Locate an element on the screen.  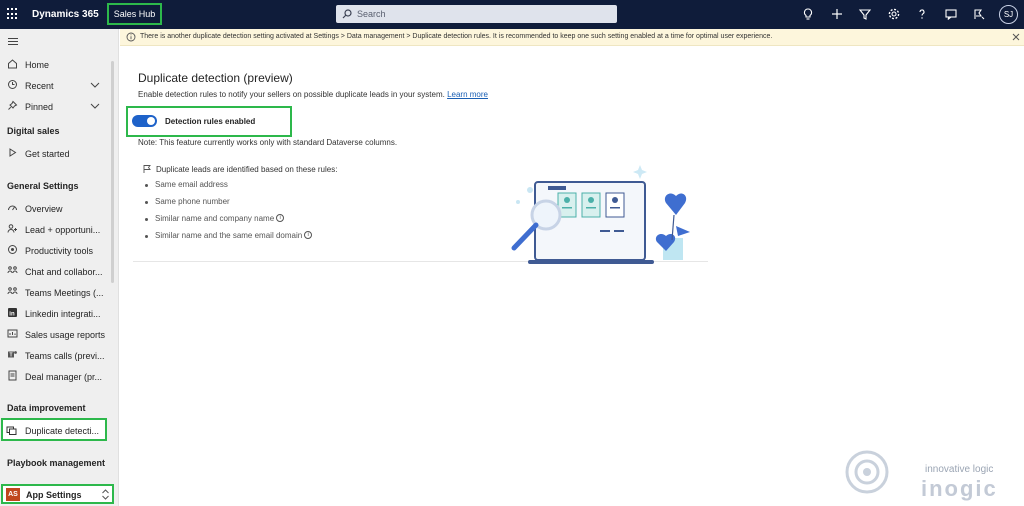
sidebar-item-sales-usage-reports: Sales usage reports is located at coordinates (55, 334).